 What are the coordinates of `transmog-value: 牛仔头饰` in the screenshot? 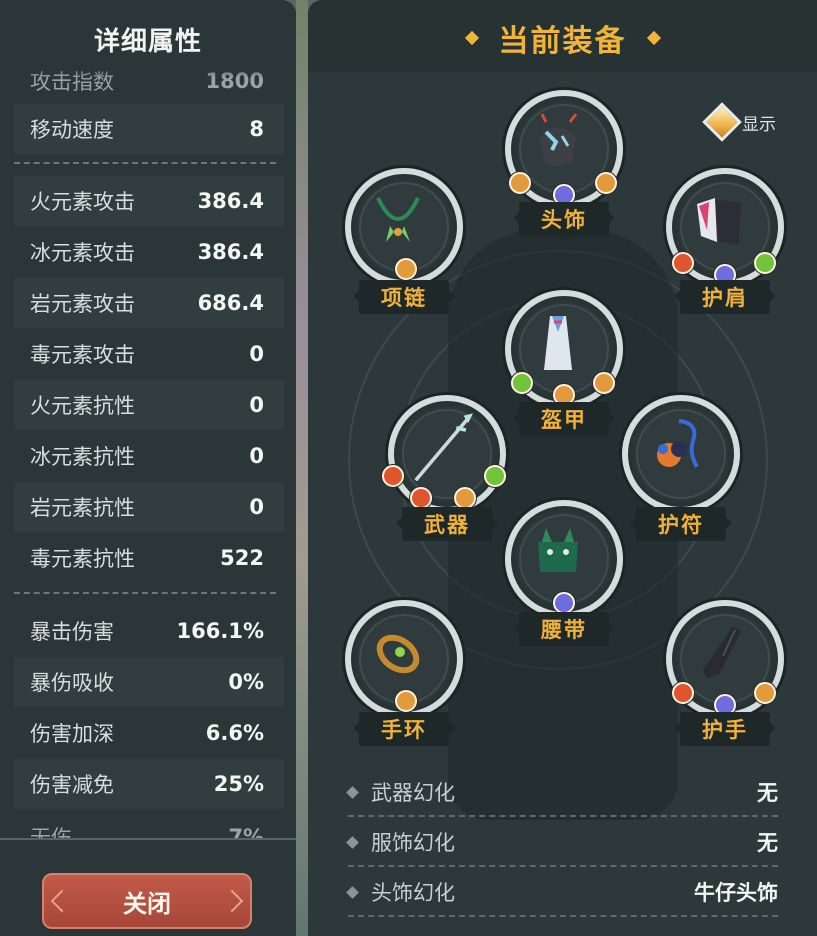 It's located at (736, 893).